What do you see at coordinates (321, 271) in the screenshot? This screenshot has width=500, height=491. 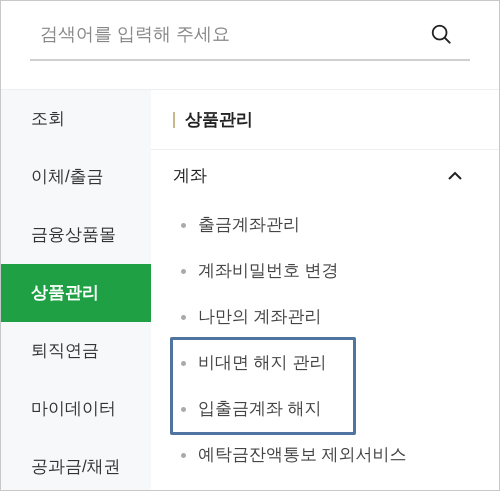 I see `submenu-link: 계좌비밀번호 변경` at bounding box center [321, 271].